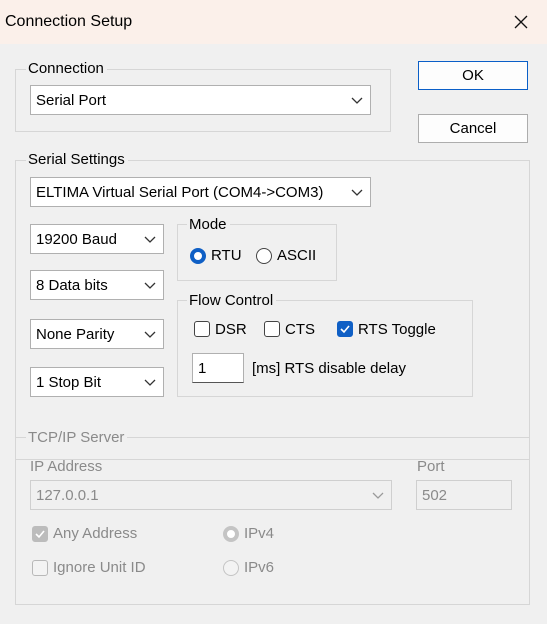 This screenshot has height=624, width=547. I want to click on ignore-unit-id-checkbox, so click(40, 568).